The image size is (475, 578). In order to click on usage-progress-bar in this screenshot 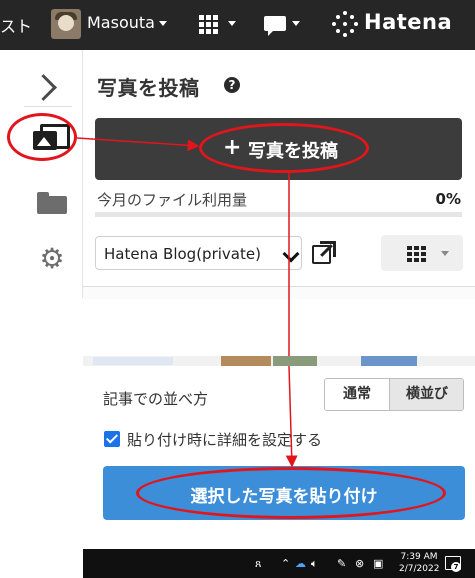, I will do `click(278, 214)`.